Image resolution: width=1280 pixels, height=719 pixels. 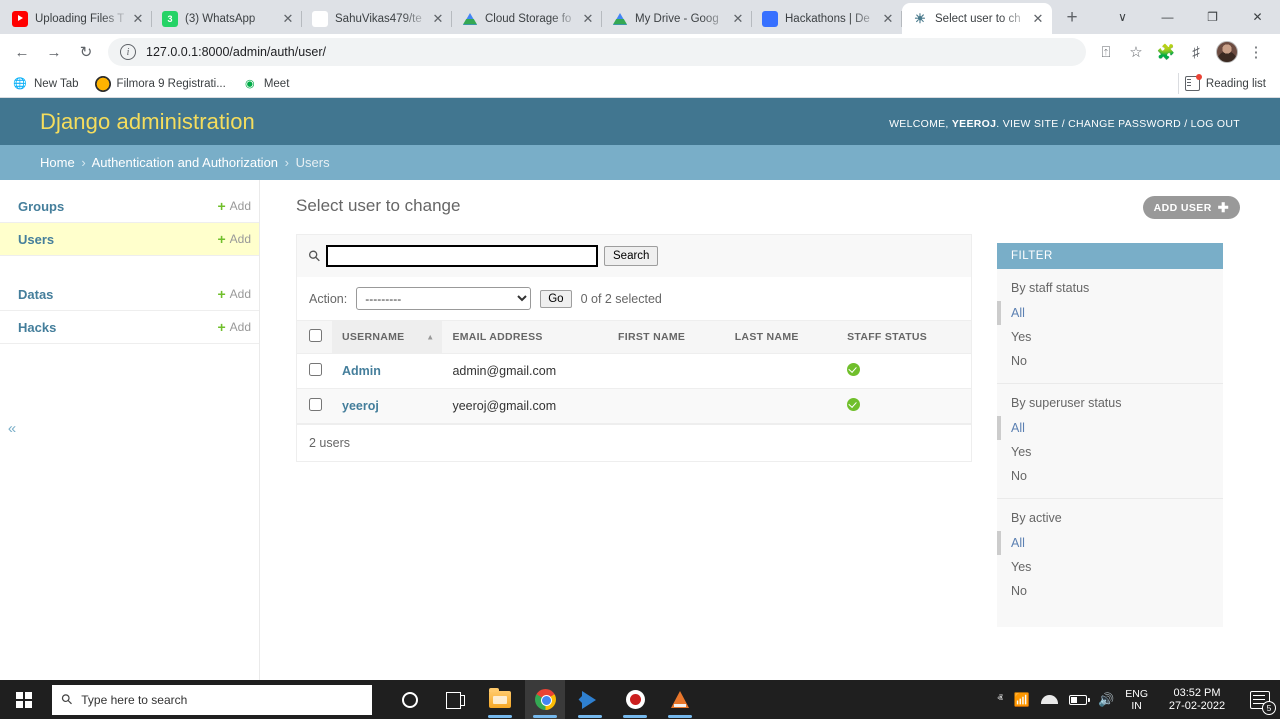 What do you see at coordinates (977, 18) in the screenshot?
I see `browser-tab-django-admin: ☀ Select user to ch ✕` at bounding box center [977, 18].